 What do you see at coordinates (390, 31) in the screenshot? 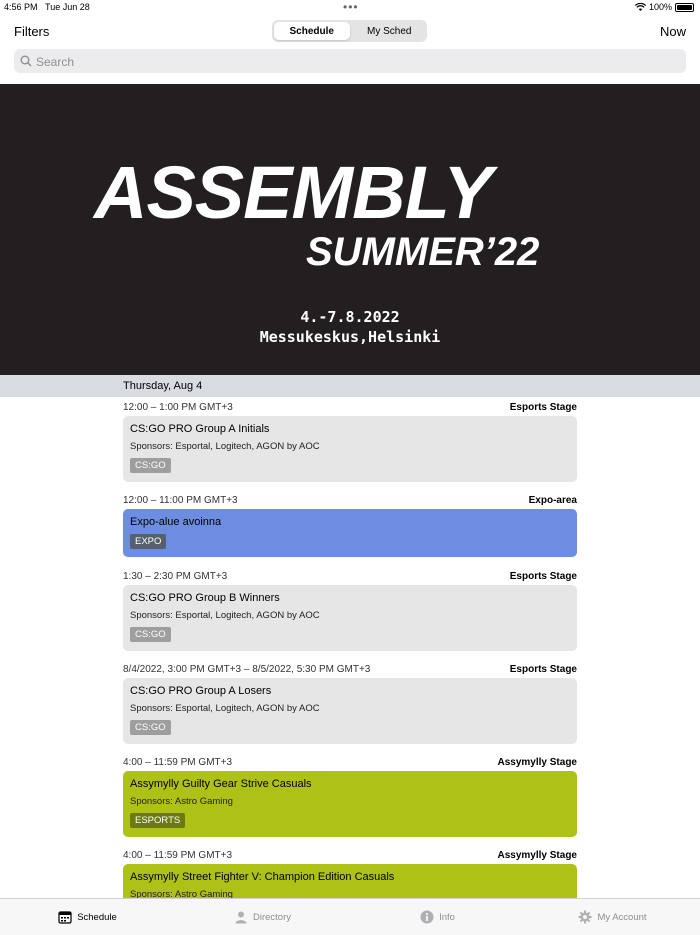
I see `segment-my-sched: My Sched` at bounding box center [390, 31].